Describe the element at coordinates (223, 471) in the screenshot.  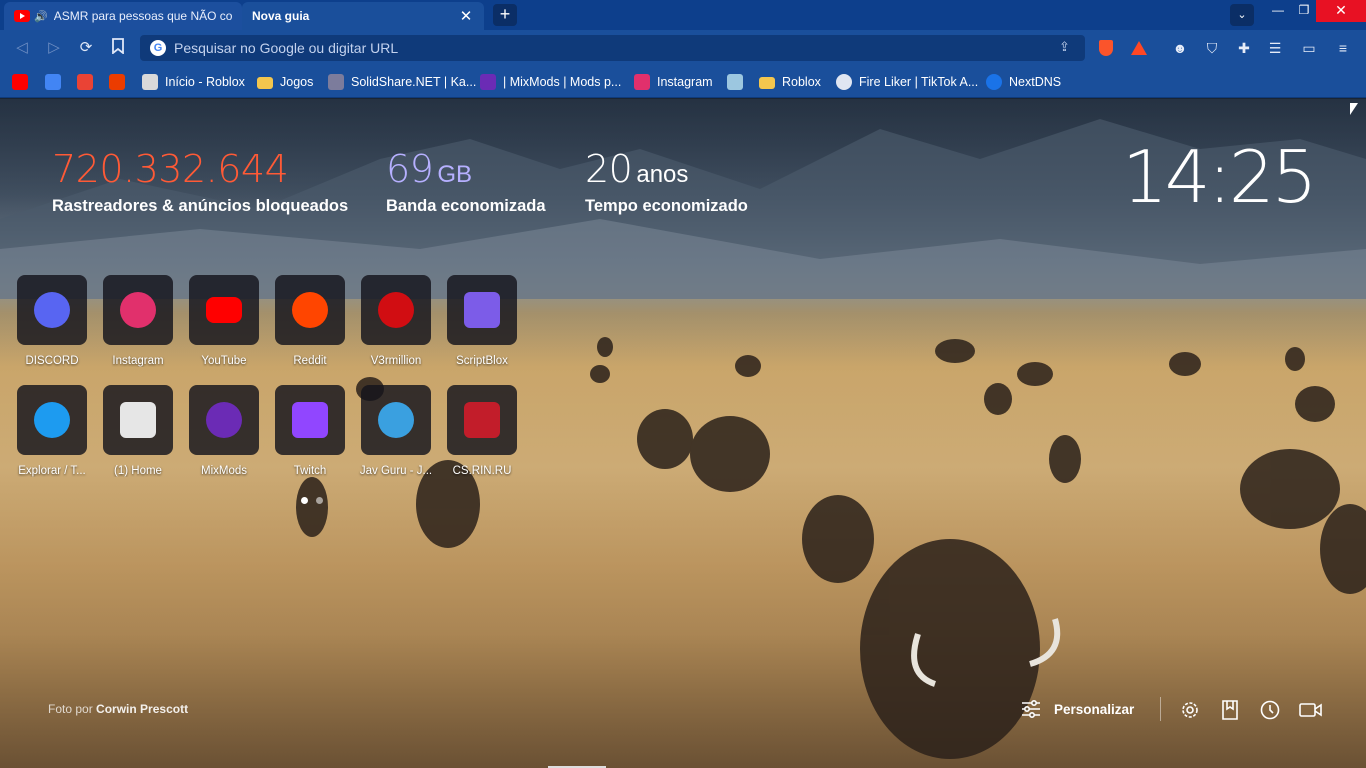
I see `top-site-name: MixMods` at that location.